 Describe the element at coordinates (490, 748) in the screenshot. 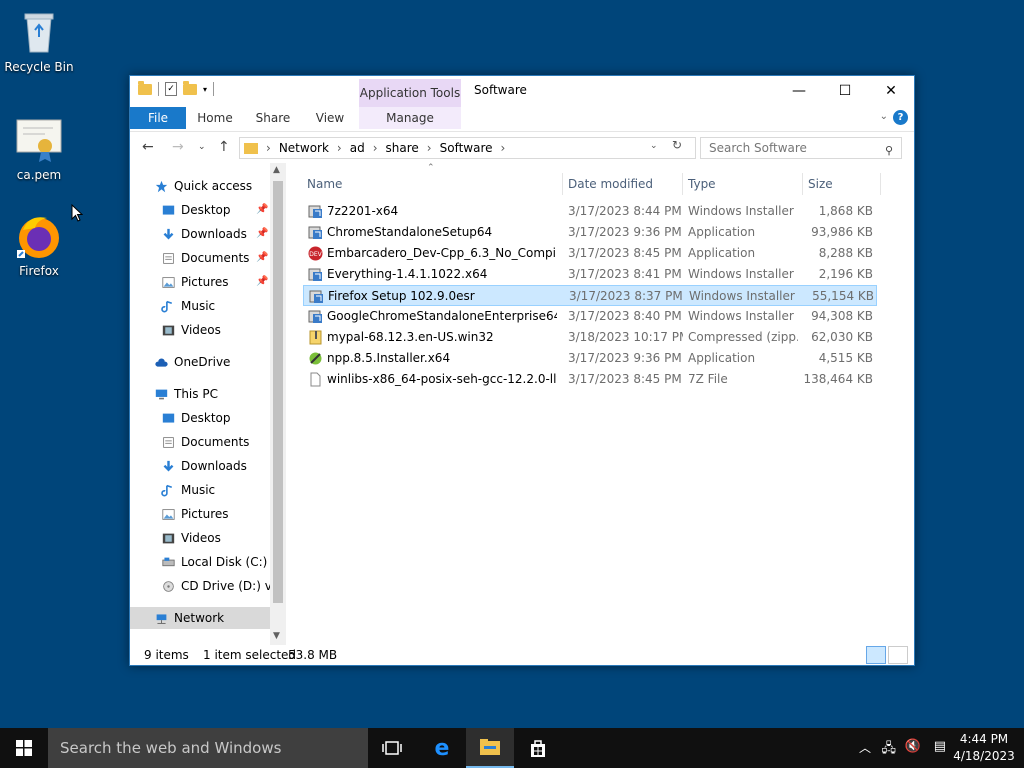

I see `file-explorer-taskbar-icon` at that location.